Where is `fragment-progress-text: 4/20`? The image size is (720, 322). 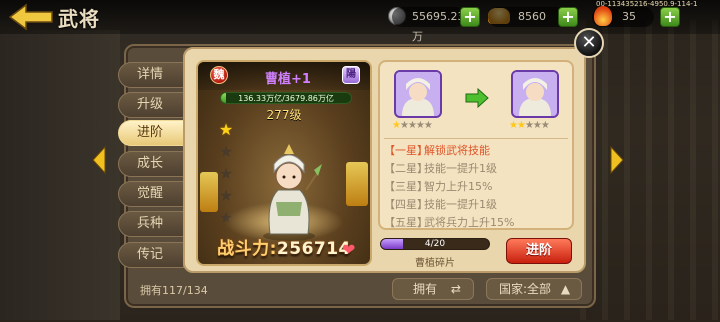
fragment-progress-text: 4/20 is located at coordinates (435, 244).